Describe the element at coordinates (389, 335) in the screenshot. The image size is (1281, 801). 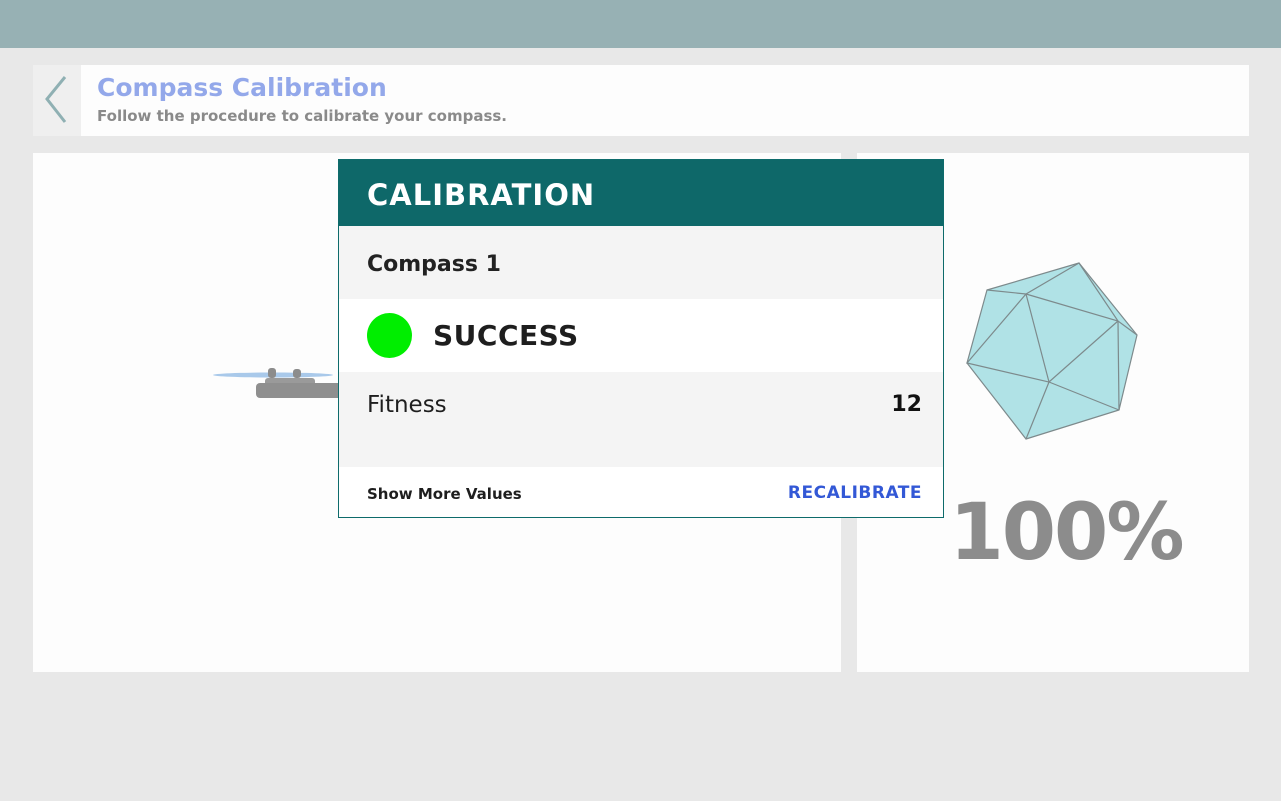
I see `status-indicator-icon` at that location.